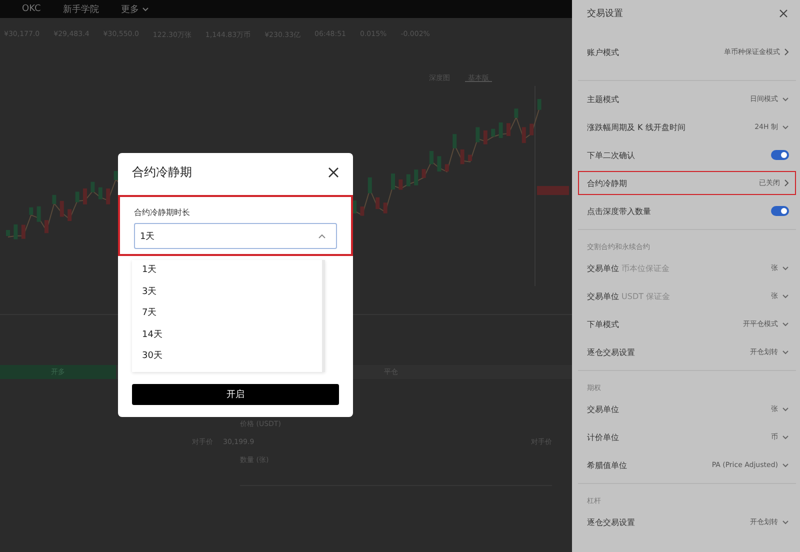  I want to click on field-label: 合约冷静期时长, so click(162, 212).